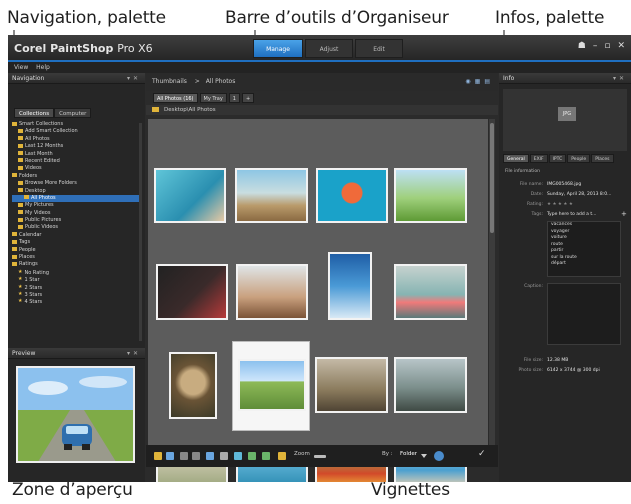  I want to click on tree-item: My Videos, so click(76, 213).